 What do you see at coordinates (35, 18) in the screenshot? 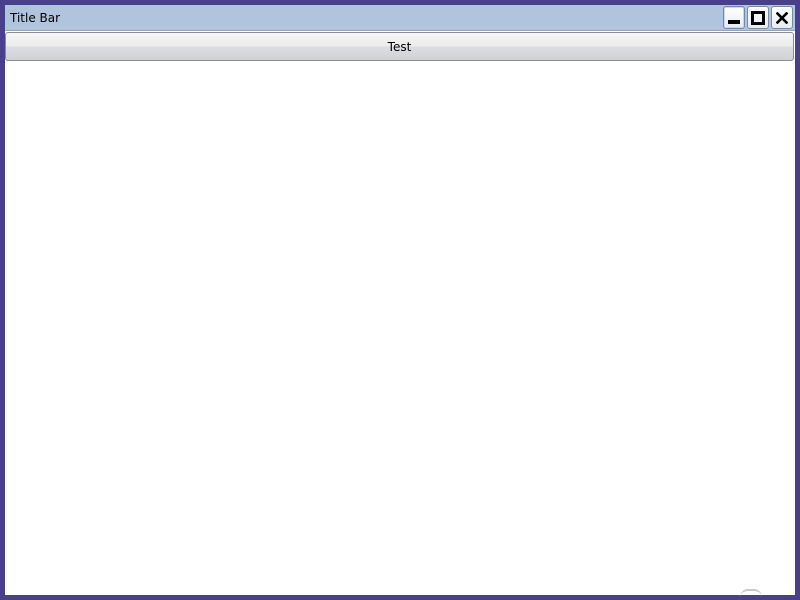
I see `window-title: Title Bar` at bounding box center [35, 18].